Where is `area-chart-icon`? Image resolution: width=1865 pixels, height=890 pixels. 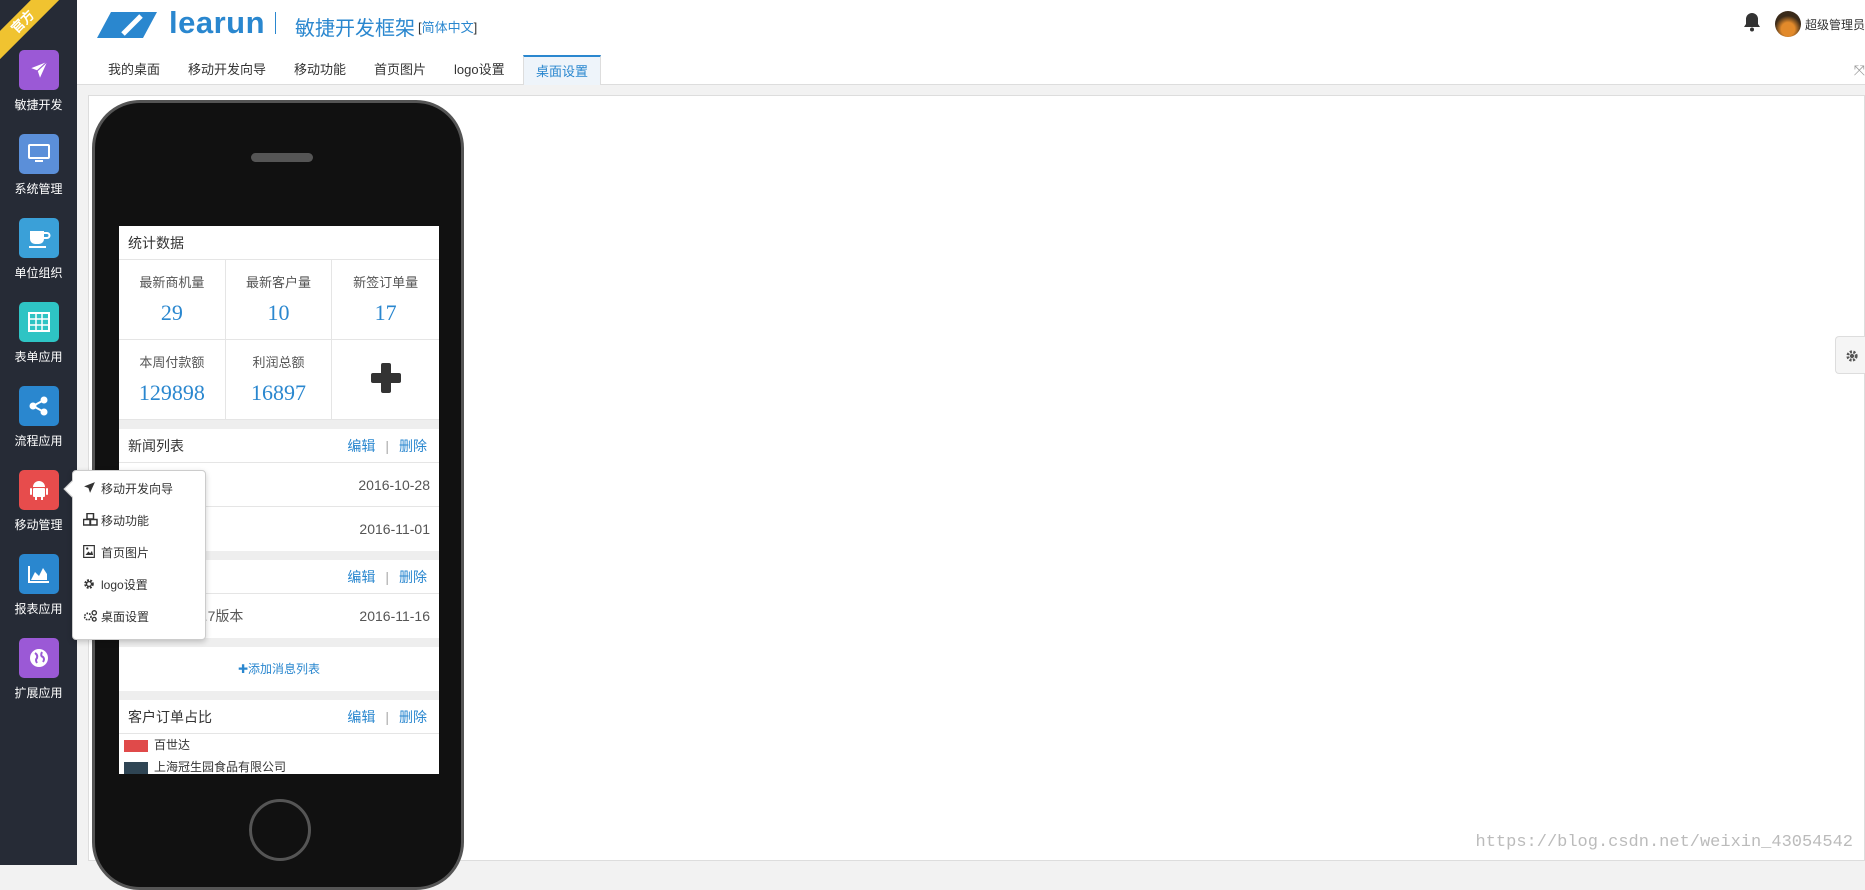
area-chart-icon is located at coordinates (38, 574).